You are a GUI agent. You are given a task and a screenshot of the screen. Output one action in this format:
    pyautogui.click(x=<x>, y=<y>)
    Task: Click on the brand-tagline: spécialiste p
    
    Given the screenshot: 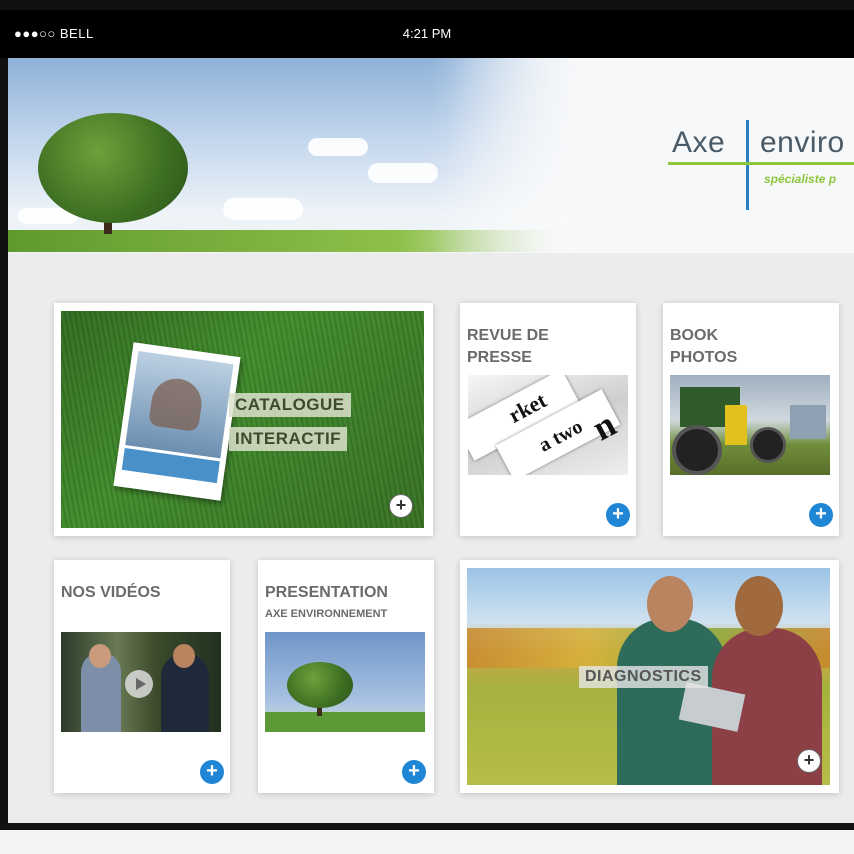 What is the action you would take?
    pyautogui.click(x=800, y=179)
    